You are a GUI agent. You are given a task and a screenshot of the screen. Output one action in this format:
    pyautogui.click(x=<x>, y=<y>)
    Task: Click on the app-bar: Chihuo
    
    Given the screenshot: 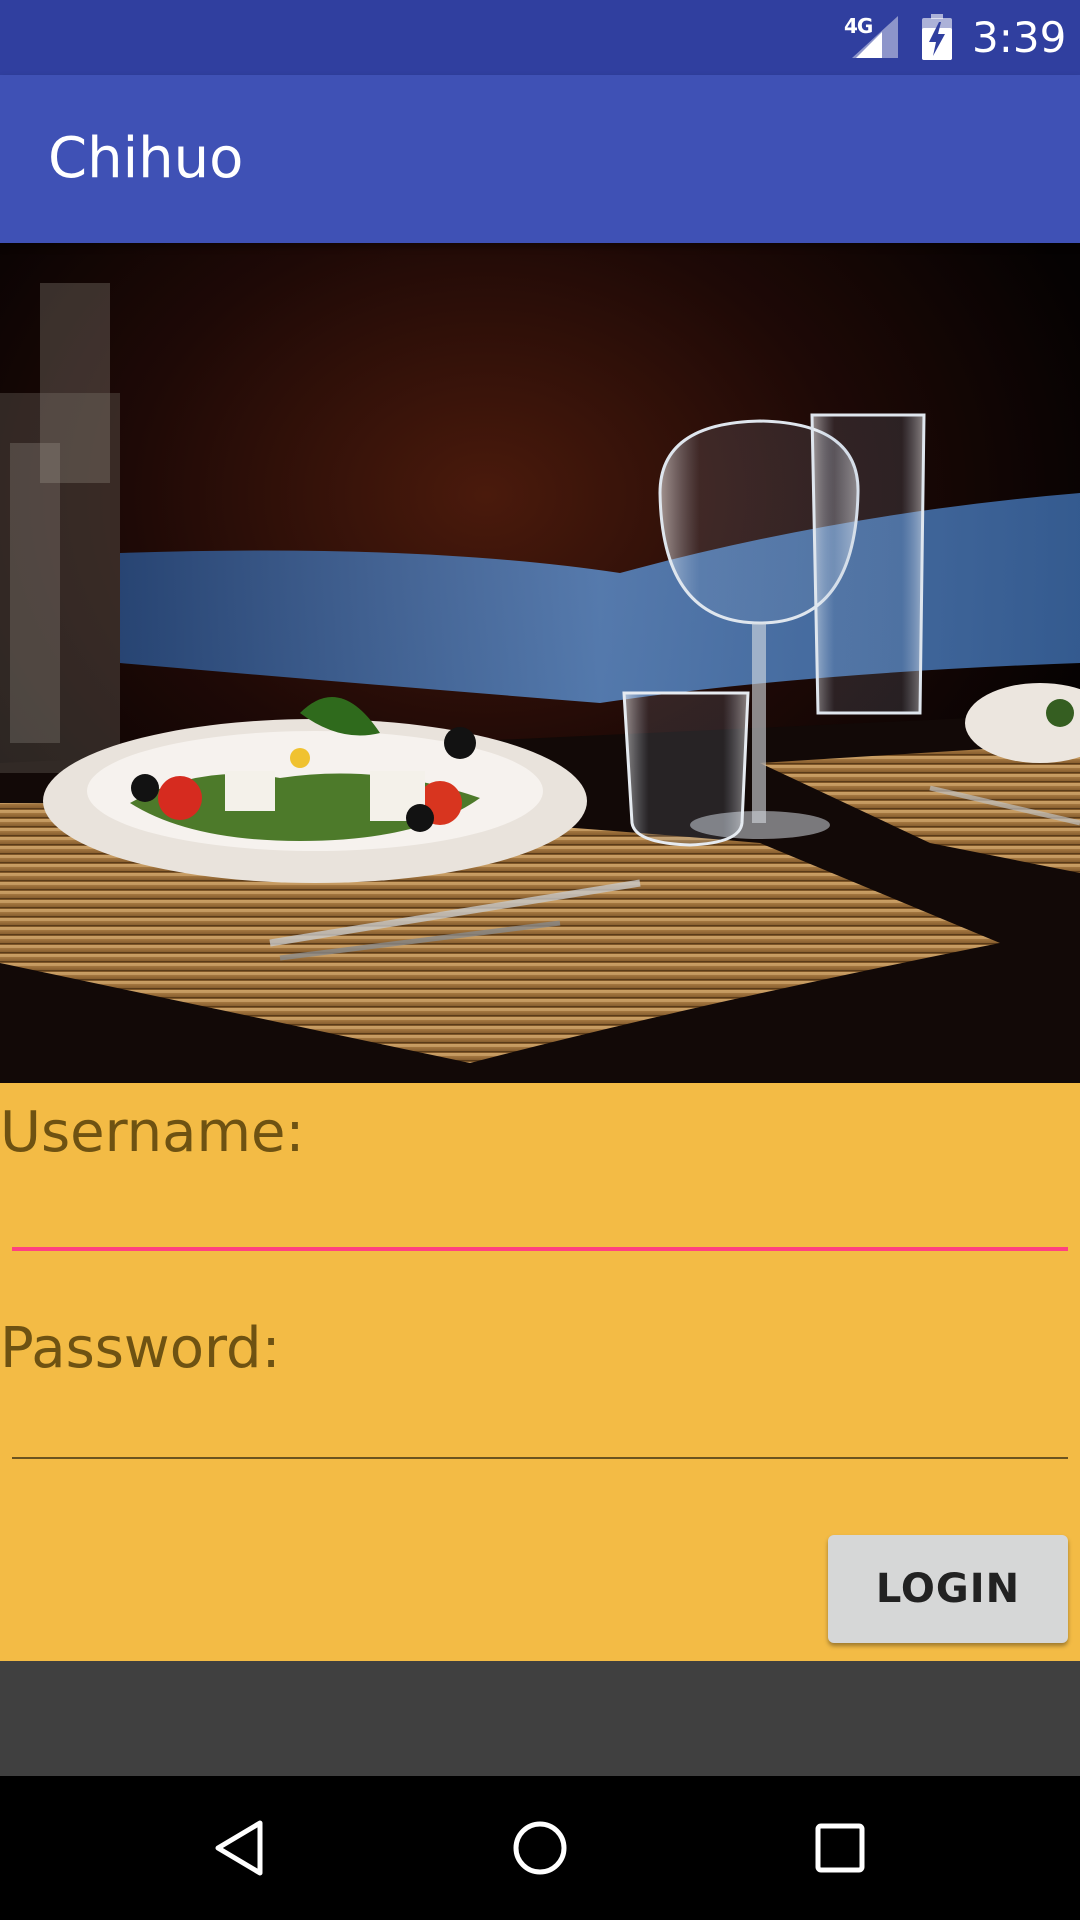 What is the action you would take?
    pyautogui.click(x=540, y=159)
    